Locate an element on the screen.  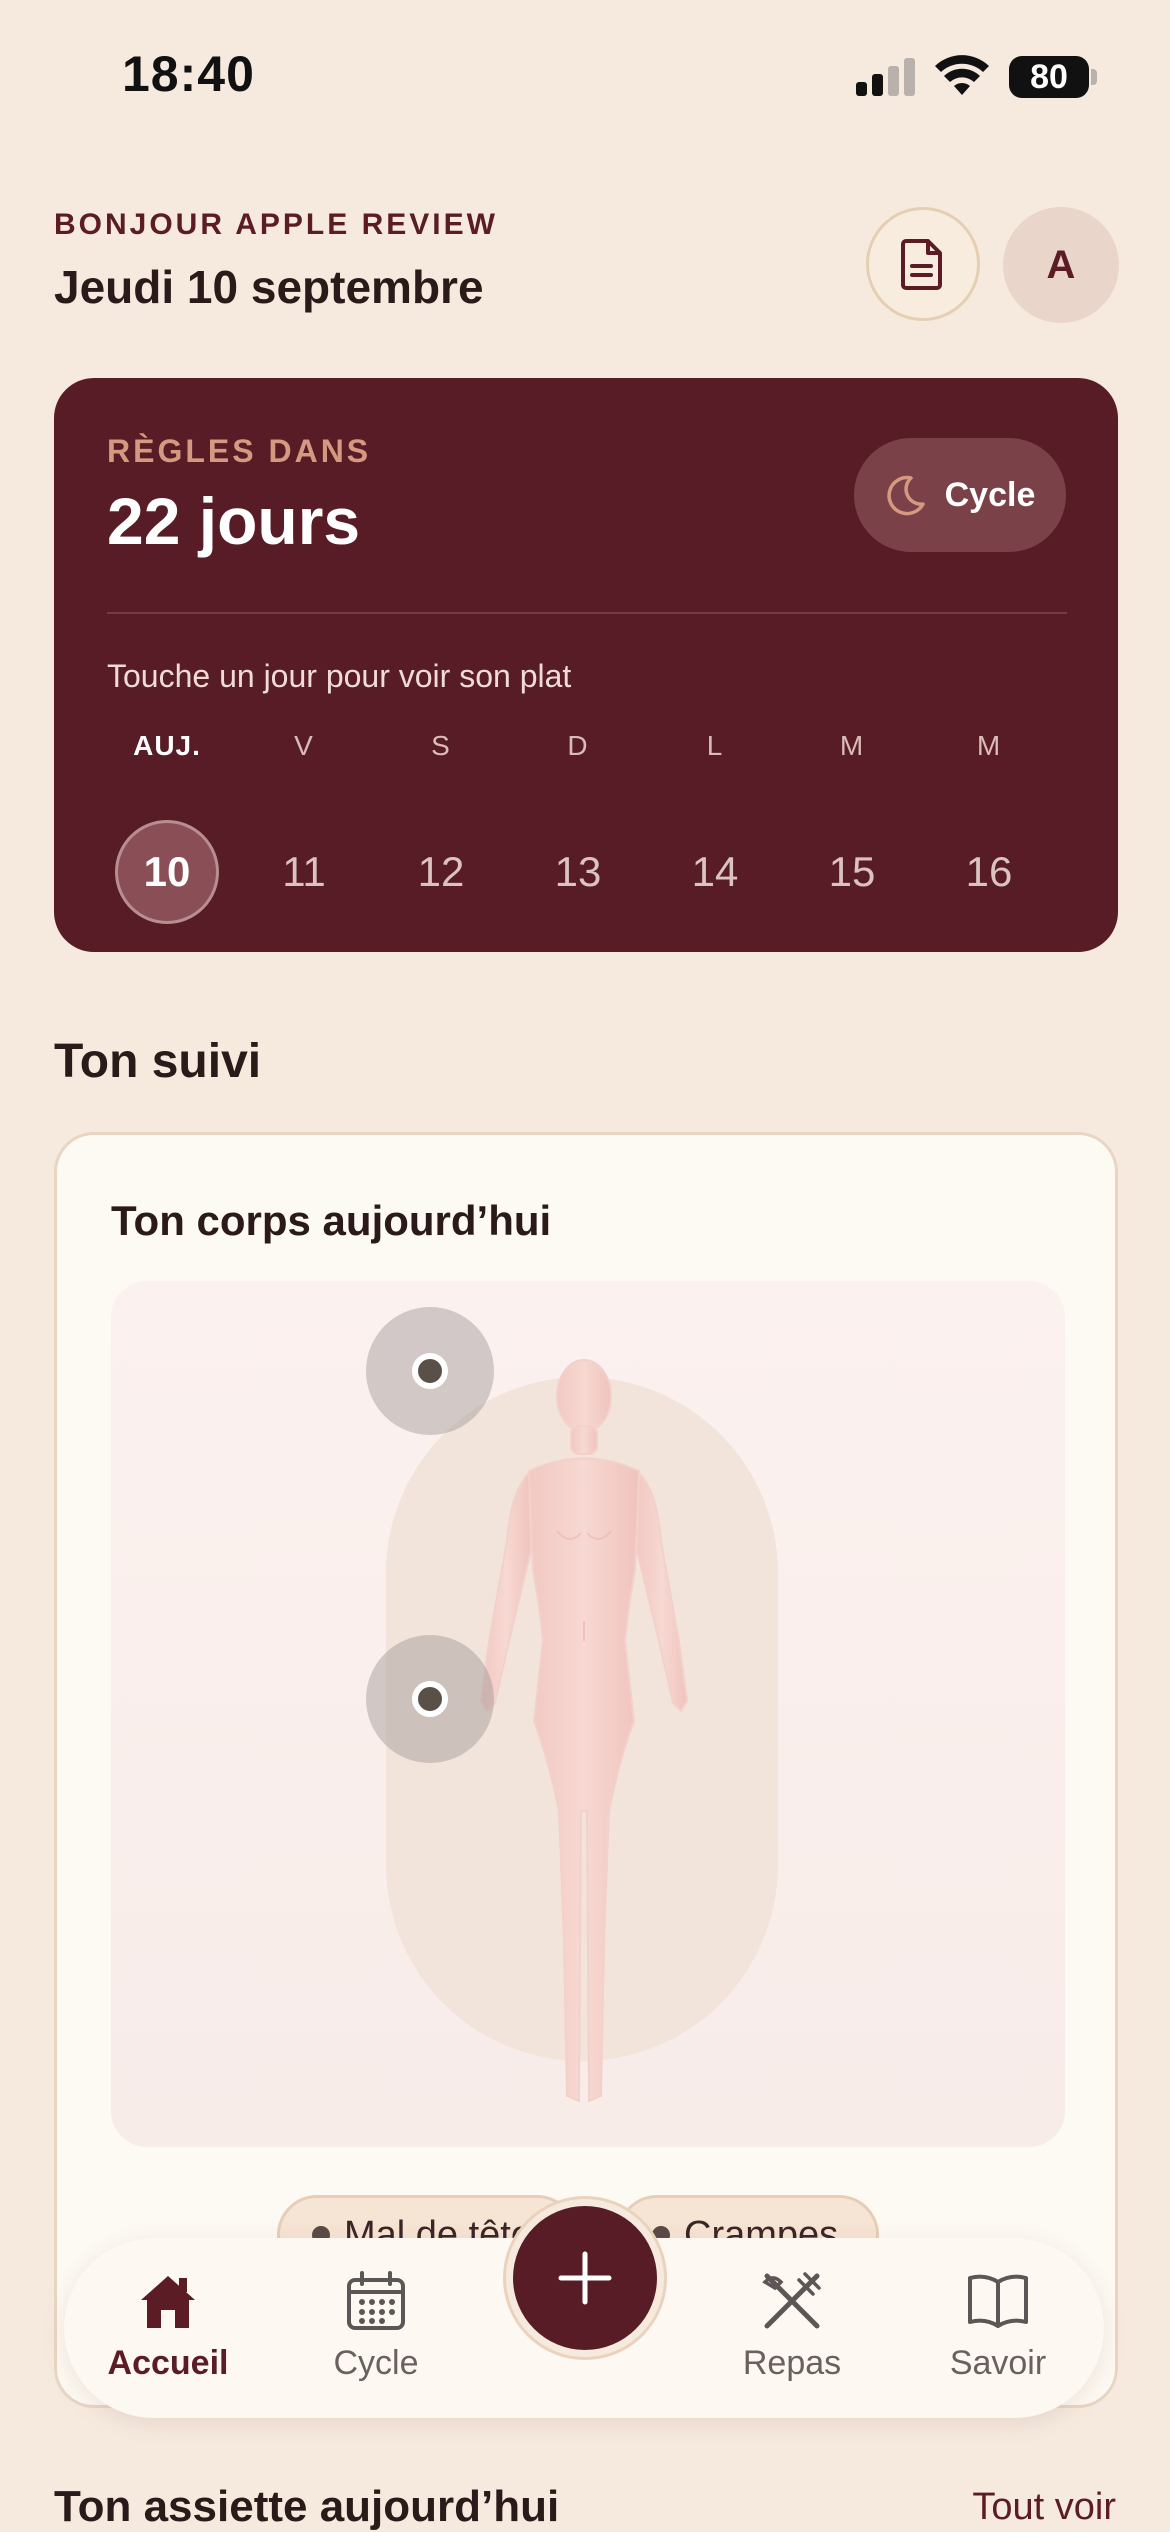
report-button is located at coordinates (923, 264).